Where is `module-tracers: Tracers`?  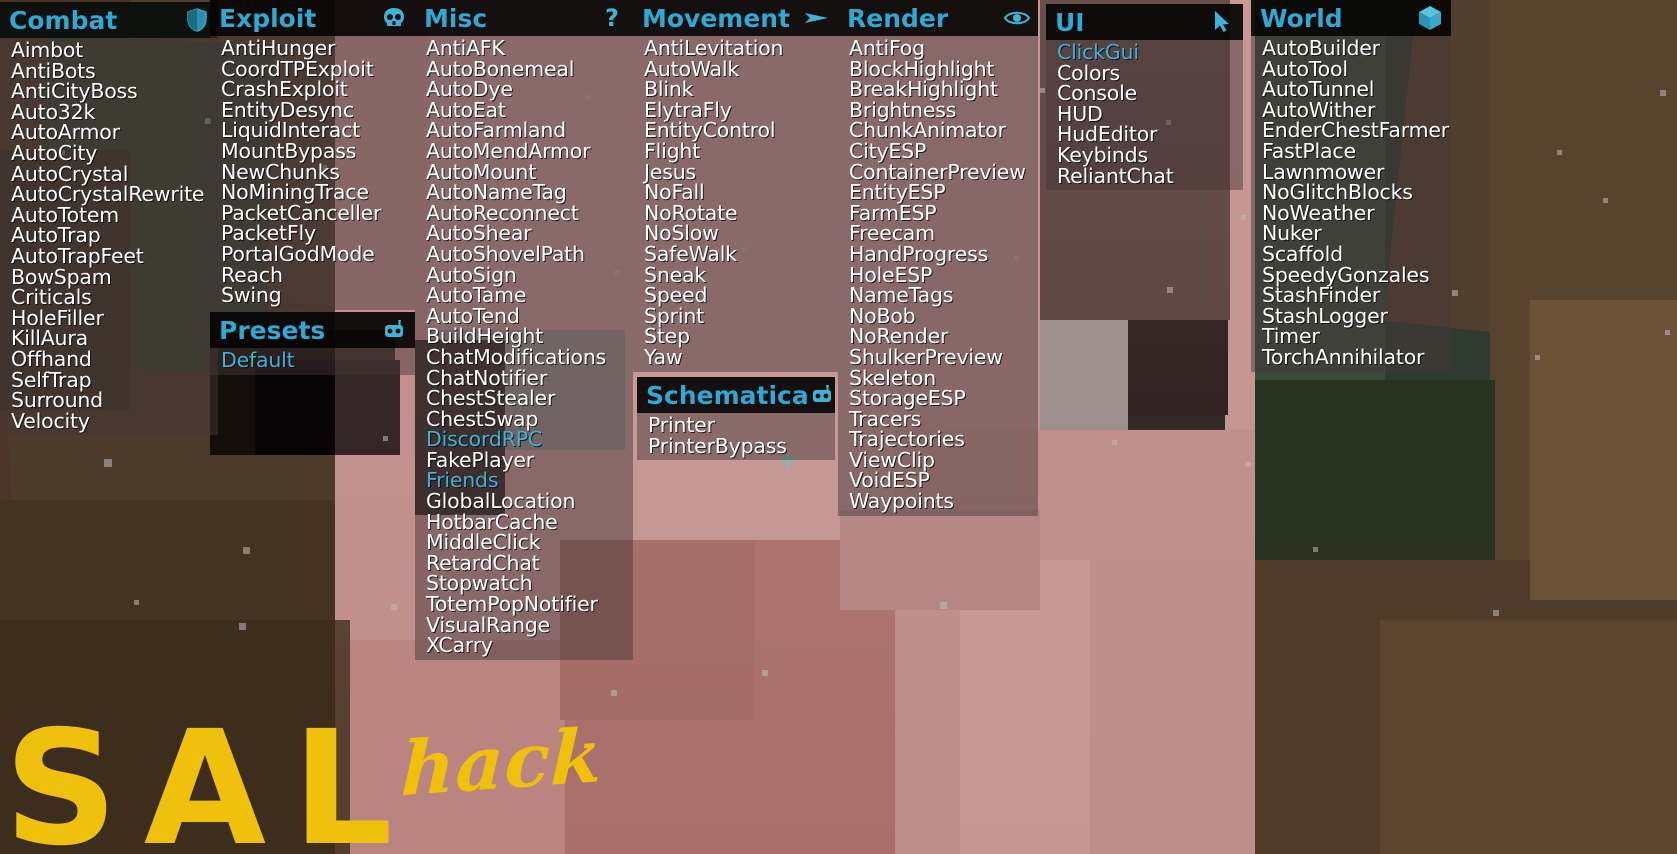 module-tracers: Tracers is located at coordinates (938, 419).